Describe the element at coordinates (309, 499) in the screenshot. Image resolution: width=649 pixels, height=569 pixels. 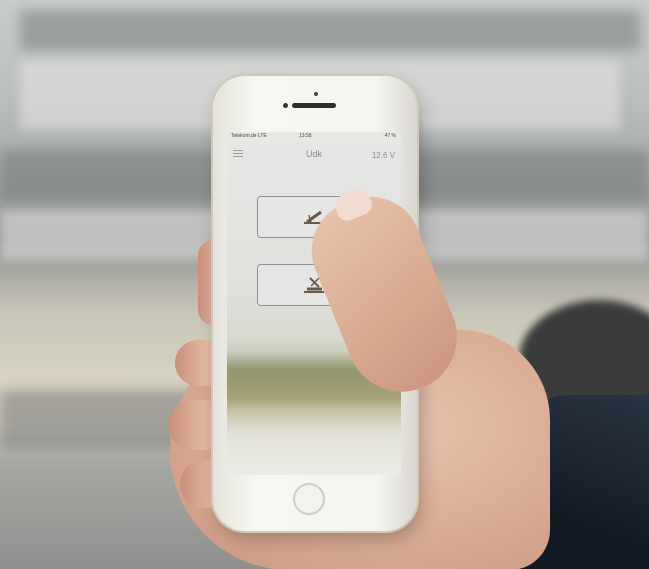
I see `home-button` at that location.